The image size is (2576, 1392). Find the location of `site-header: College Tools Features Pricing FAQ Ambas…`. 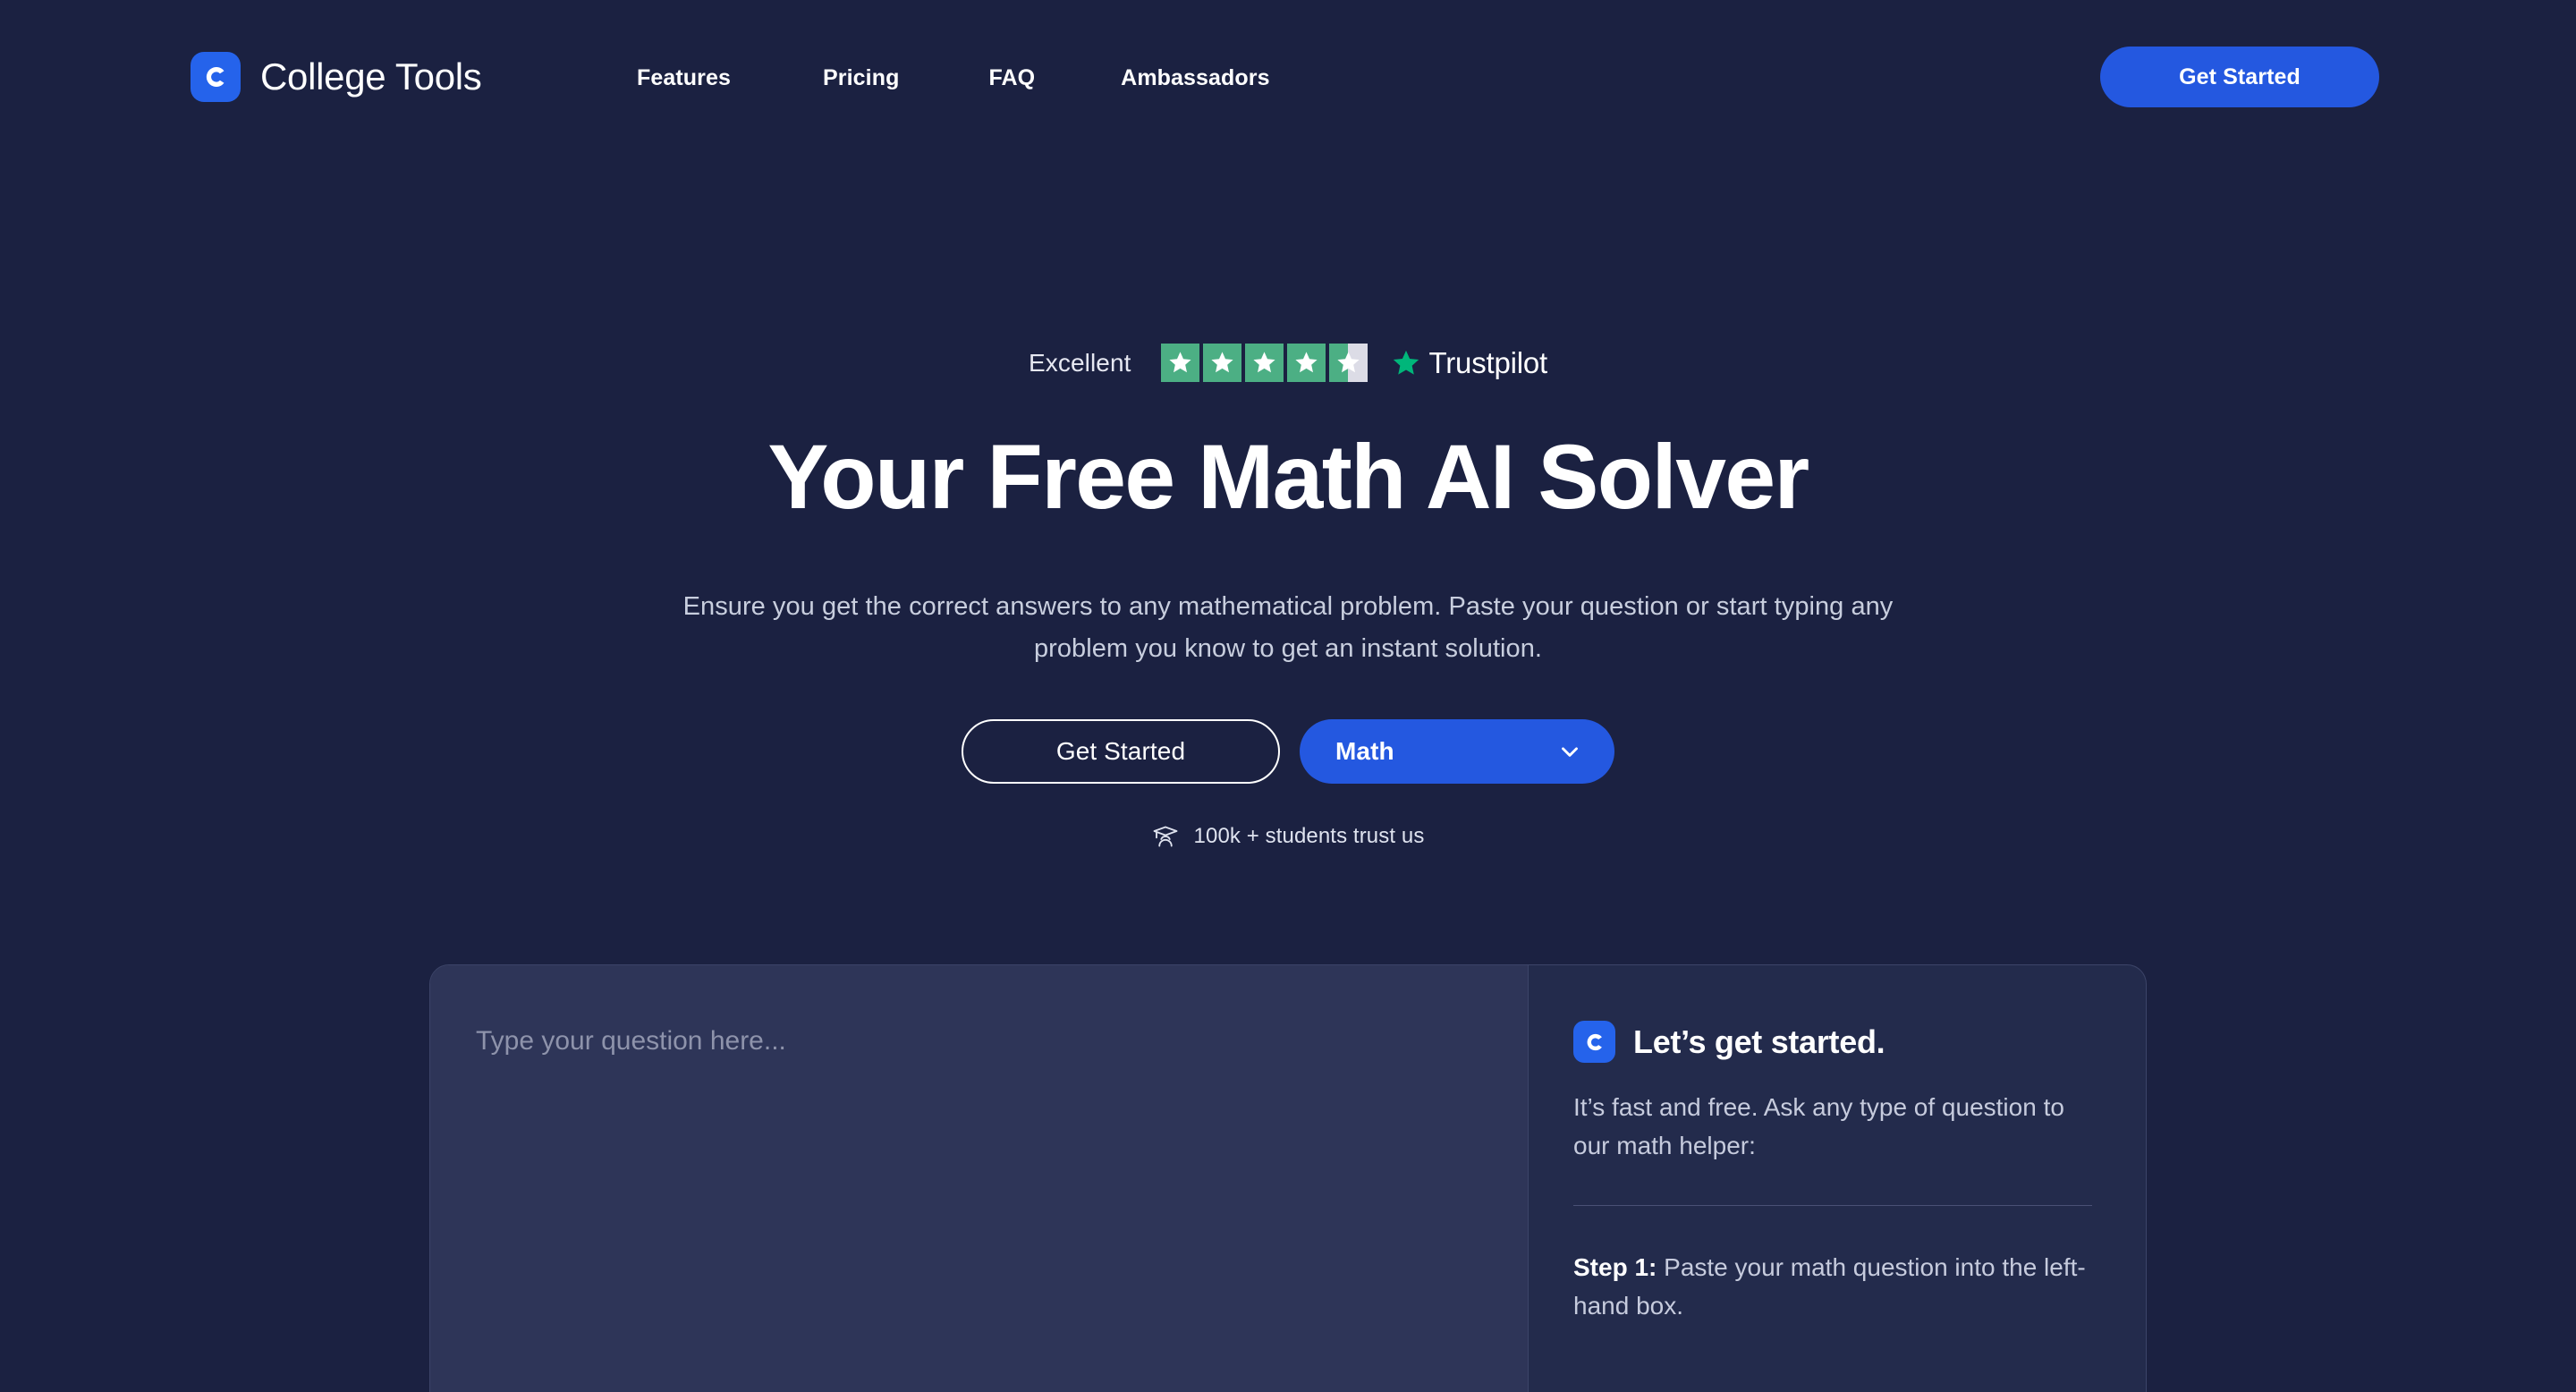

site-header: College Tools Features Pricing FAQ Ambas… is located at coordinates (1288, 83).